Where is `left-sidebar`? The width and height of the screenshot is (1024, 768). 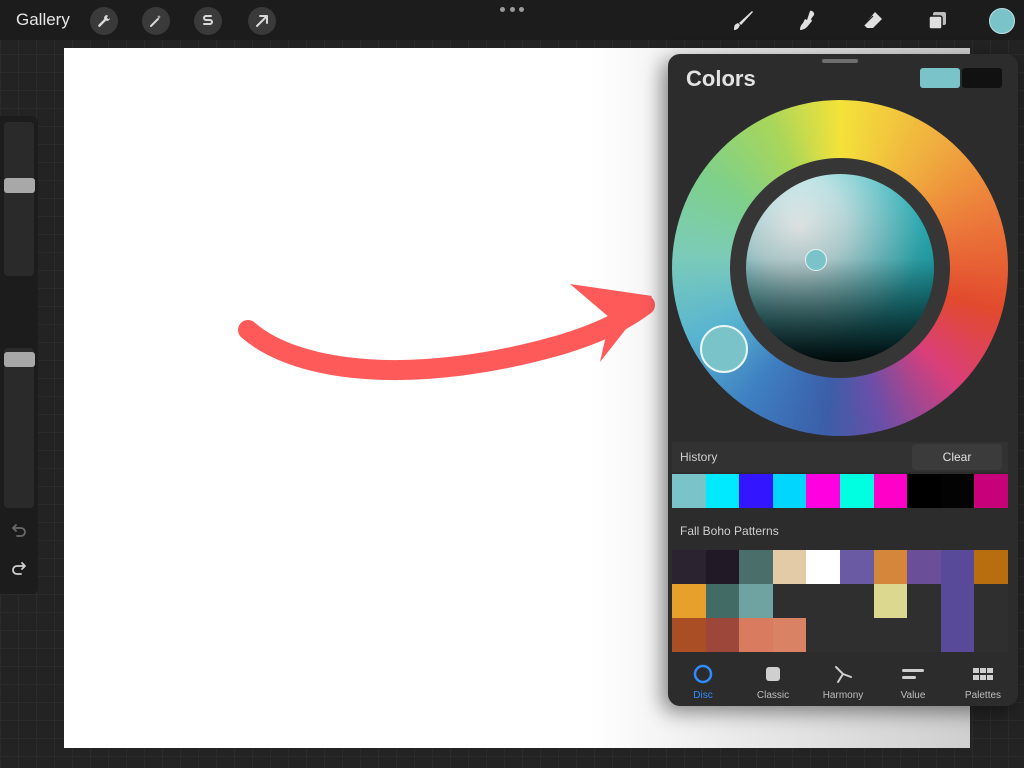 left-sidebar is located at coordinates (19, 355).